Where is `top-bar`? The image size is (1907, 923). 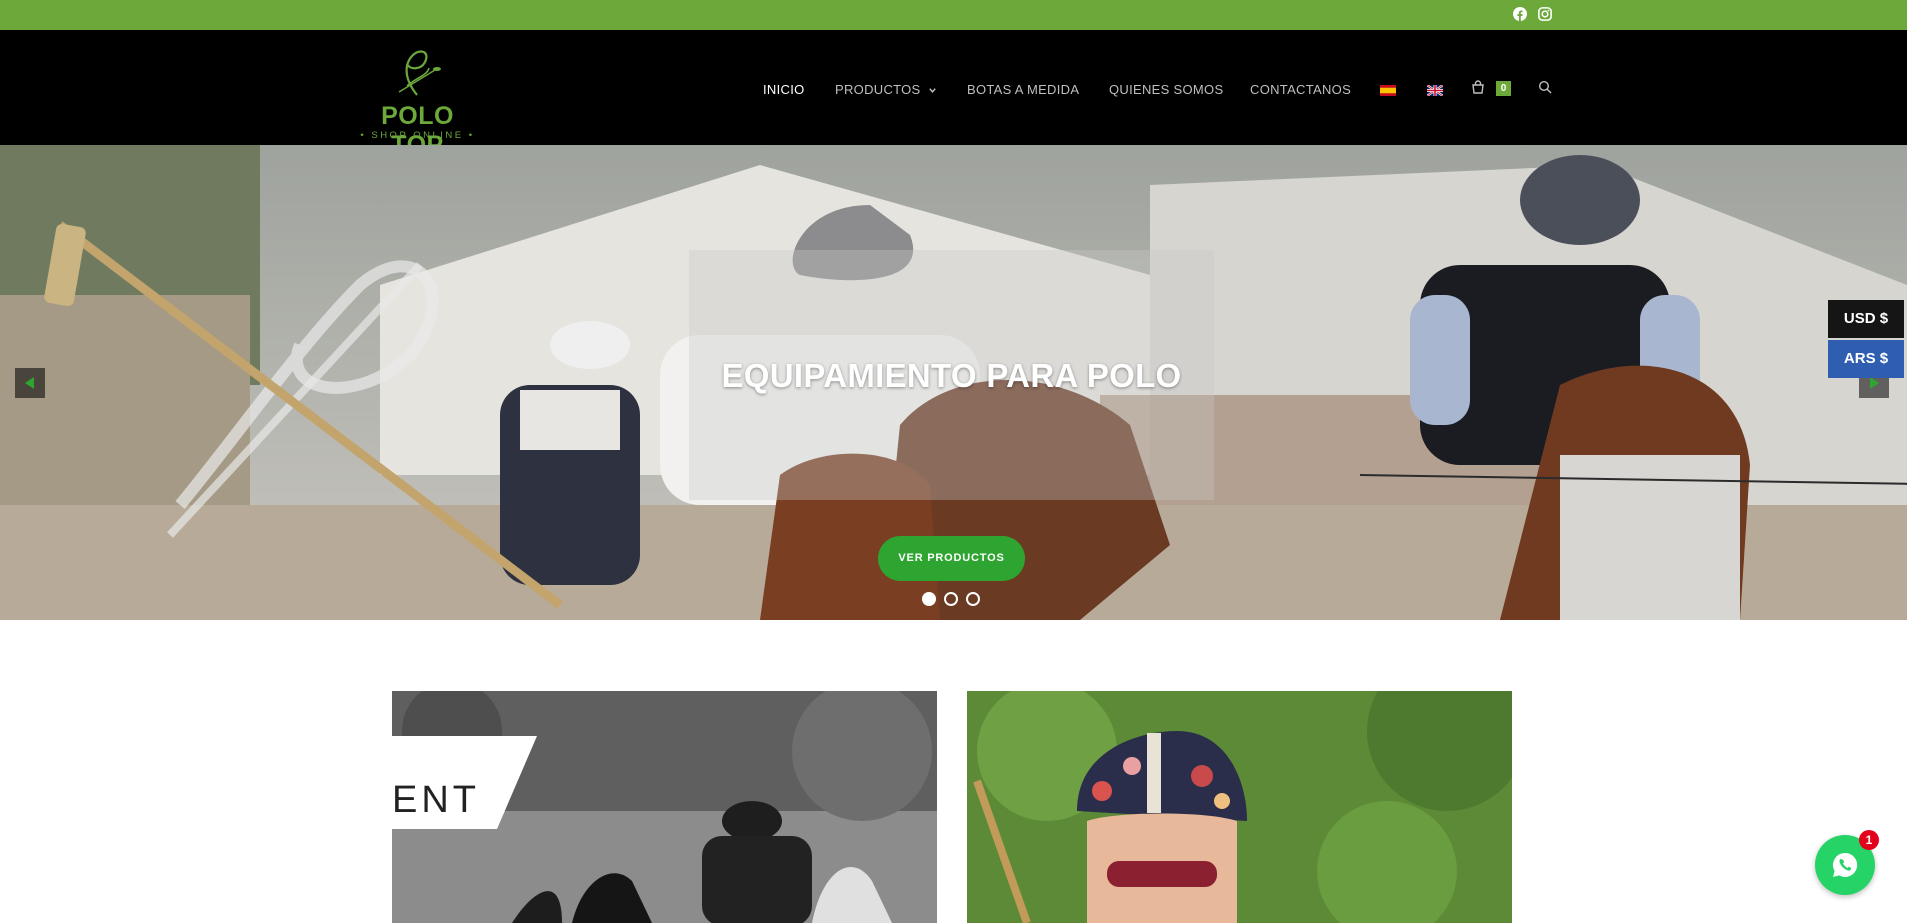 top-bar is located at coordinates (953, 15).